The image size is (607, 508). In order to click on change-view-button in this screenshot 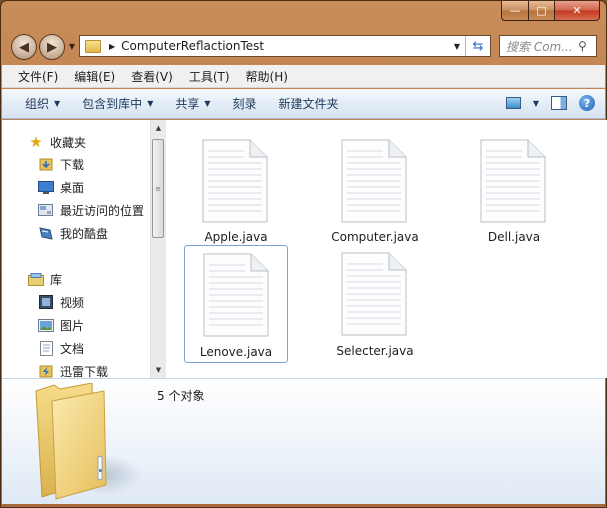, I will do `click(513, 103)`.